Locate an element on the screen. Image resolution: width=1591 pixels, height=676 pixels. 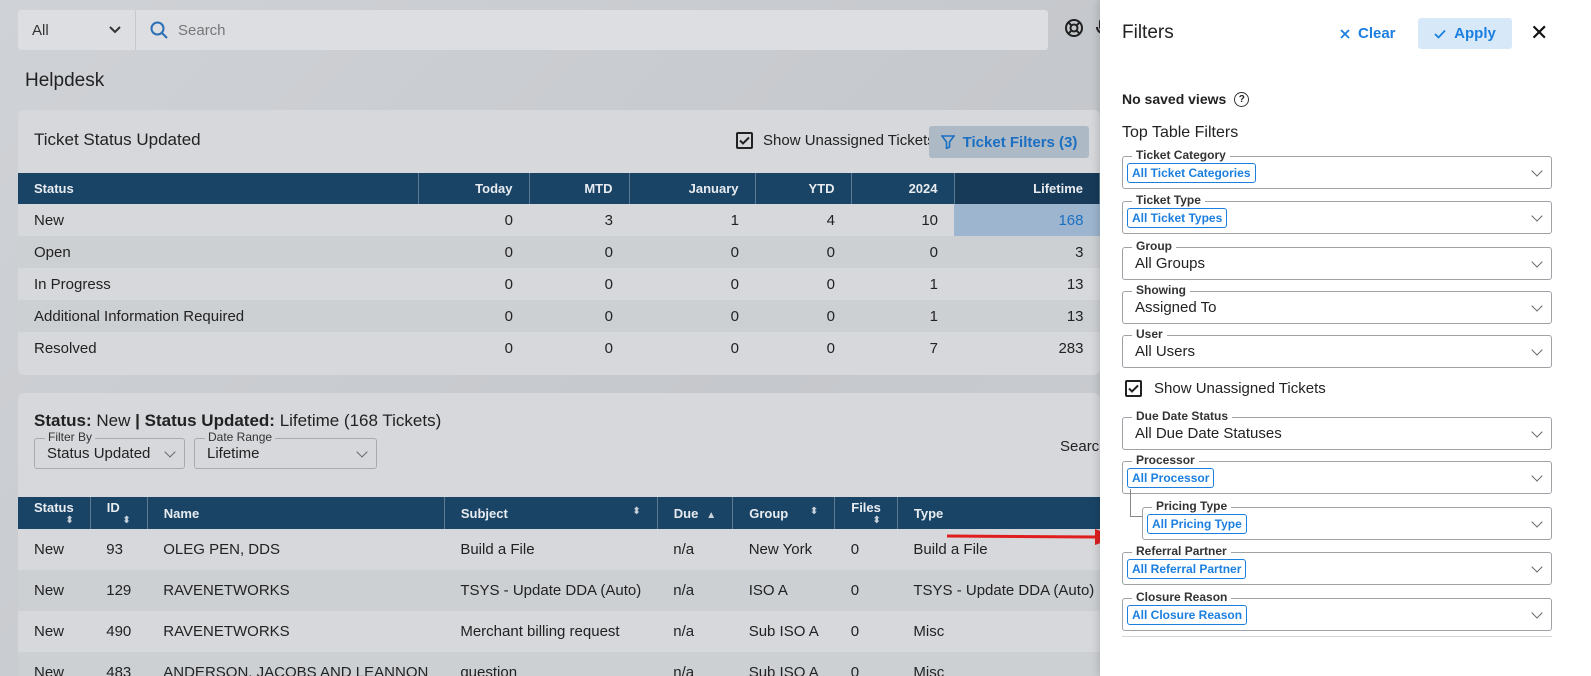
due-date-status-select: Due Date Status All Due Date Statuses is located at coordinates (1337, 429).